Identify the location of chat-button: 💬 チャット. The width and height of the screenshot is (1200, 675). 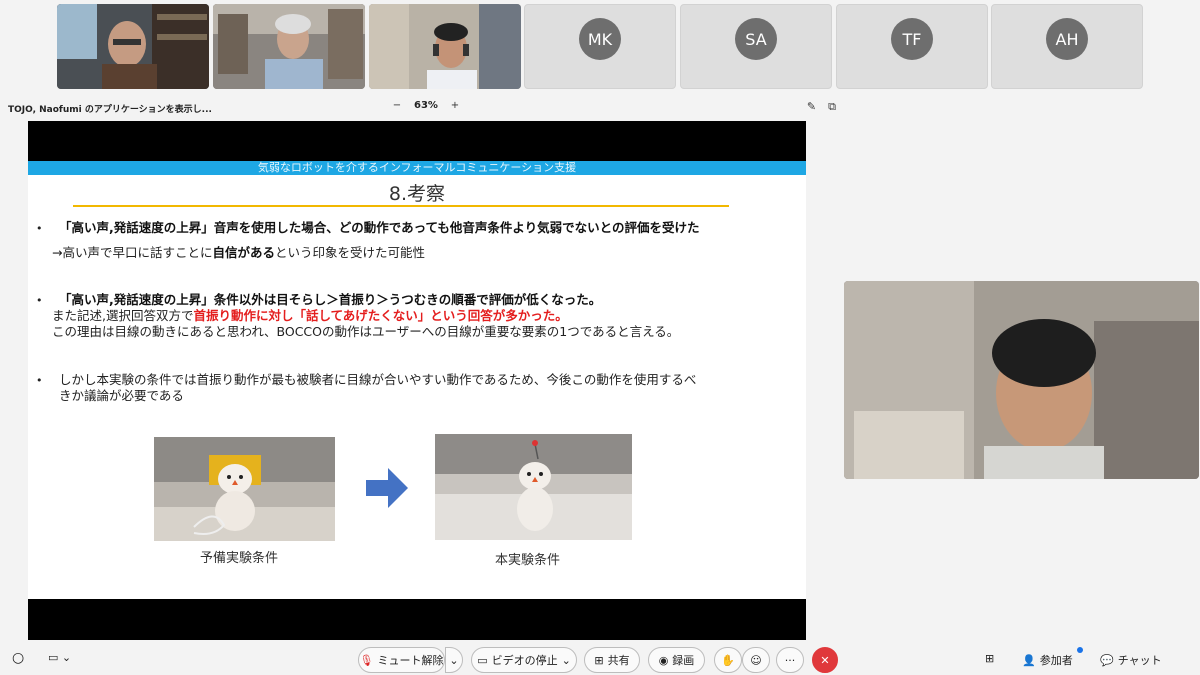
(1131, 660).